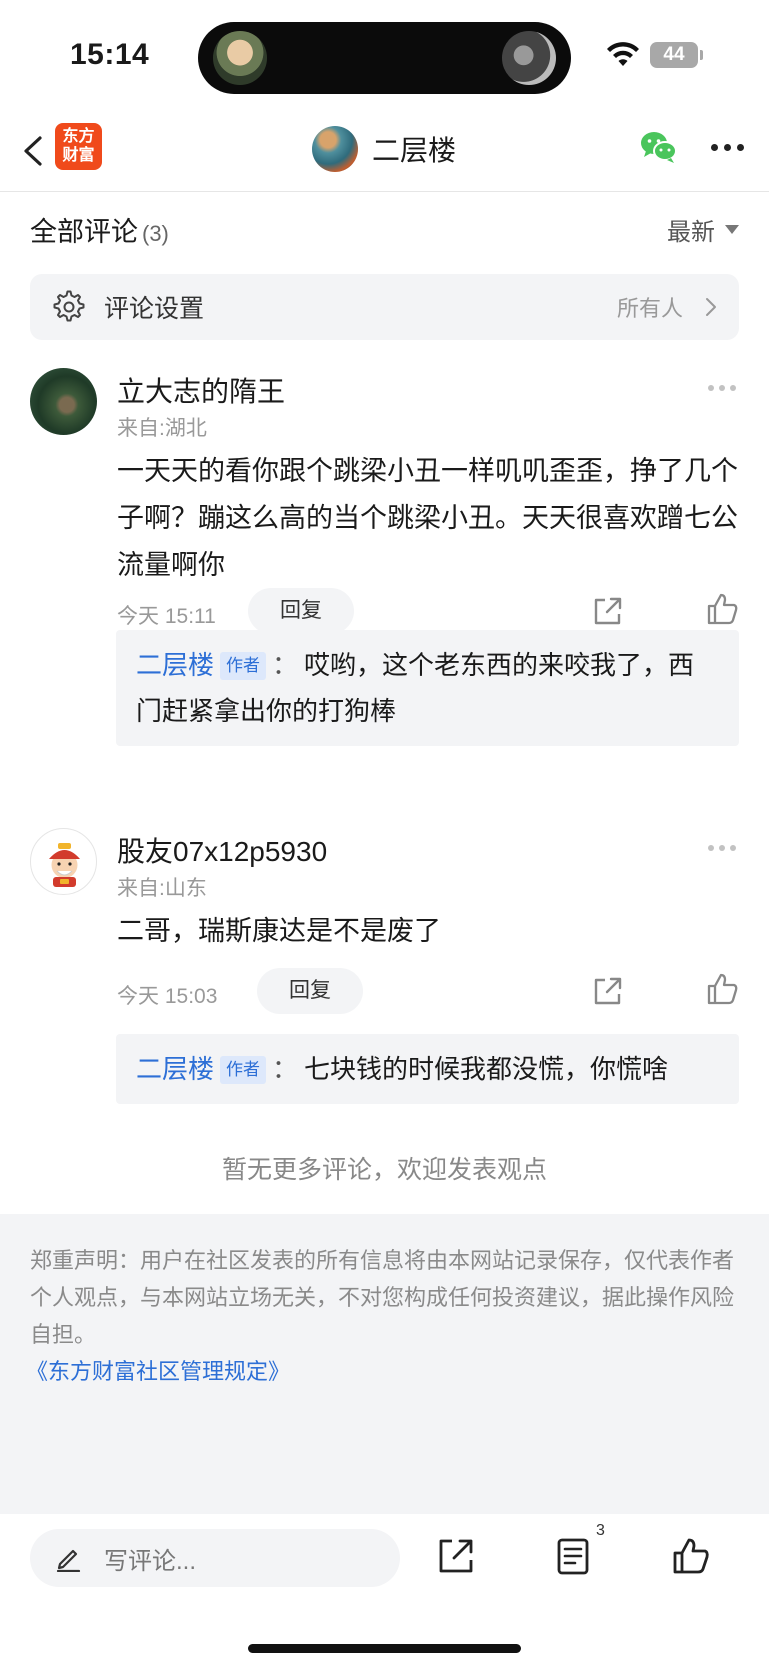 The image size is (769, 1665). What do you see at coordinates (78, 155) in the screenshot?
I see `brand-logo-line2: 财富` at bounding box center [78, 155].